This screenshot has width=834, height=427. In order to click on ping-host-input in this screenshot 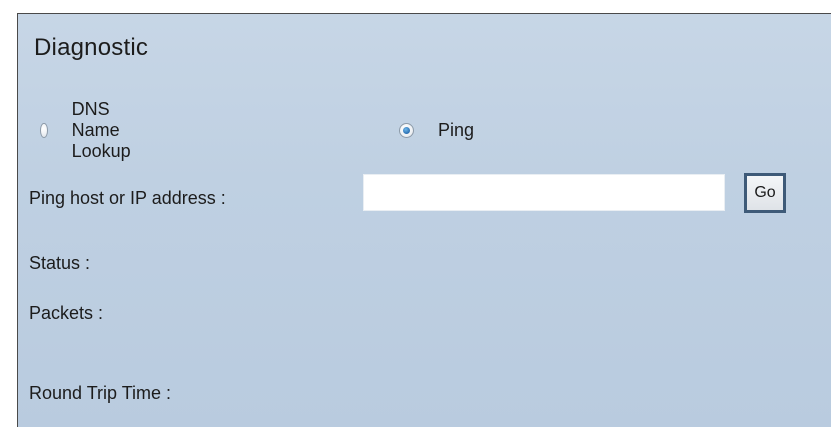, I will do `click(544, 192)`.